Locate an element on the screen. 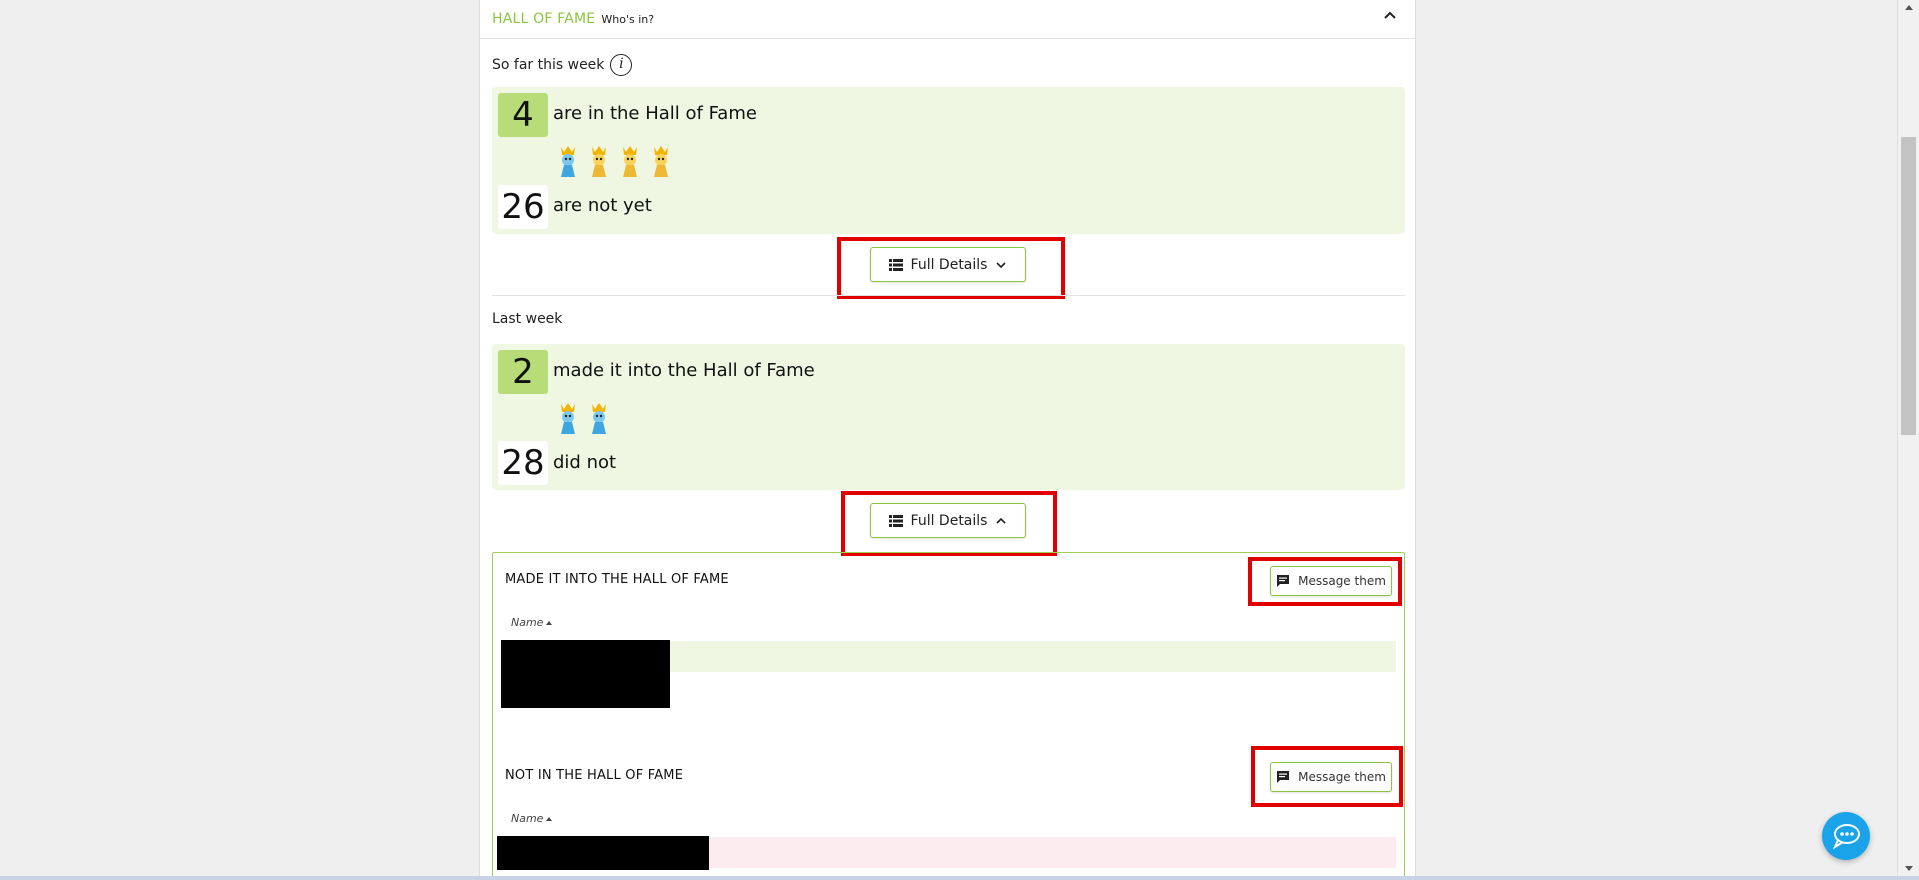 The image size is (1919, 880). last-week-in-count: 2 is located at coordinates (523, 372).